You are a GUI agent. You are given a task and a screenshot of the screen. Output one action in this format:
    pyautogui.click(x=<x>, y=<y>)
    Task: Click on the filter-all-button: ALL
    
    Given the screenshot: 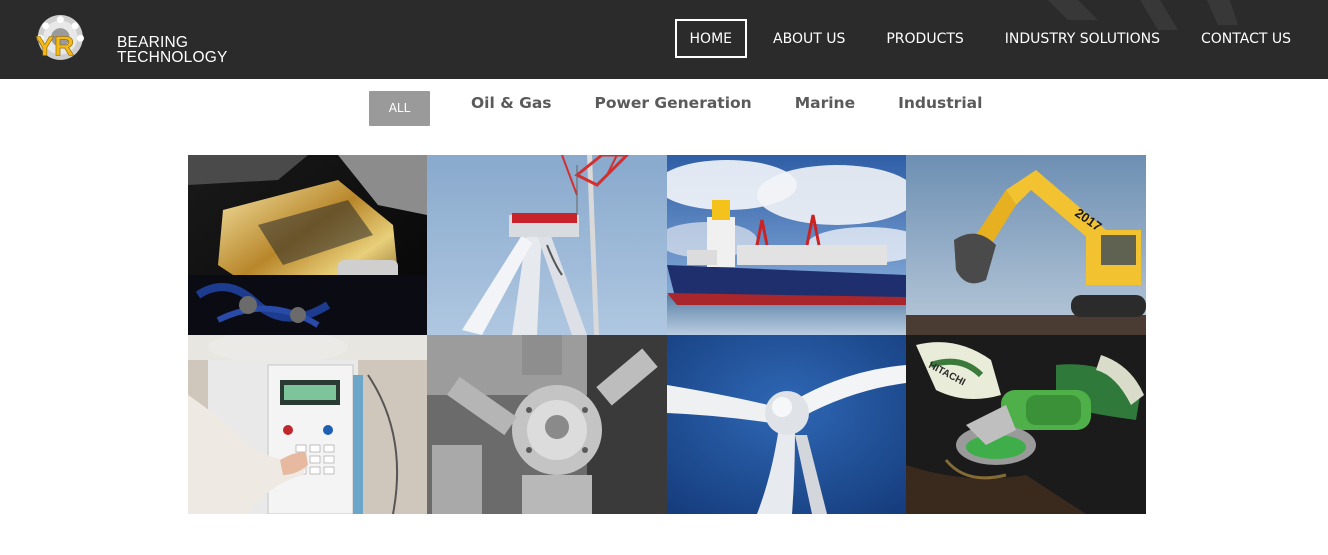 What is the action you would take?
    pyautogui.click(x=399, y=108)
    